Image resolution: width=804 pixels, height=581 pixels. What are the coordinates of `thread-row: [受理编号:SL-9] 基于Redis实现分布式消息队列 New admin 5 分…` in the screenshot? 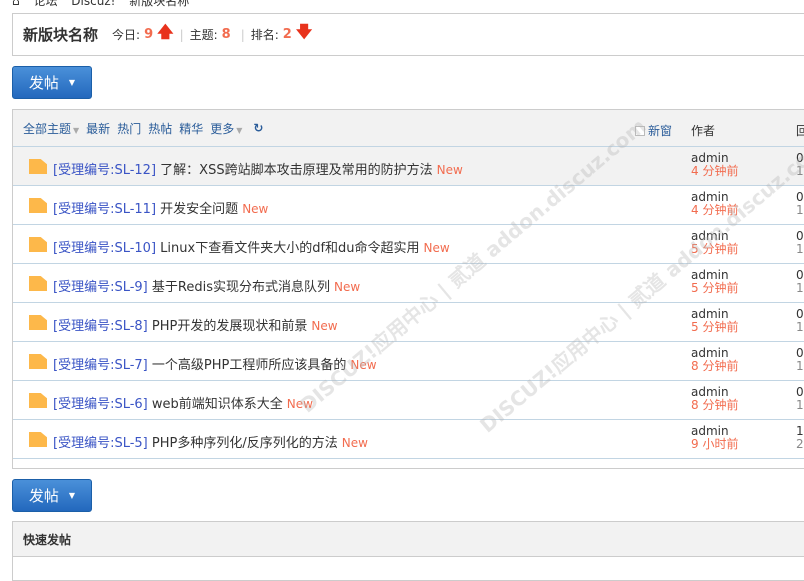 It's located at (408, 283).